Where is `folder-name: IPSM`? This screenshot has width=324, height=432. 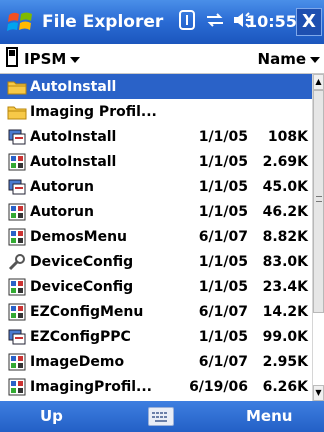
folder-name: IPSM is located at coordinates (45, 58).